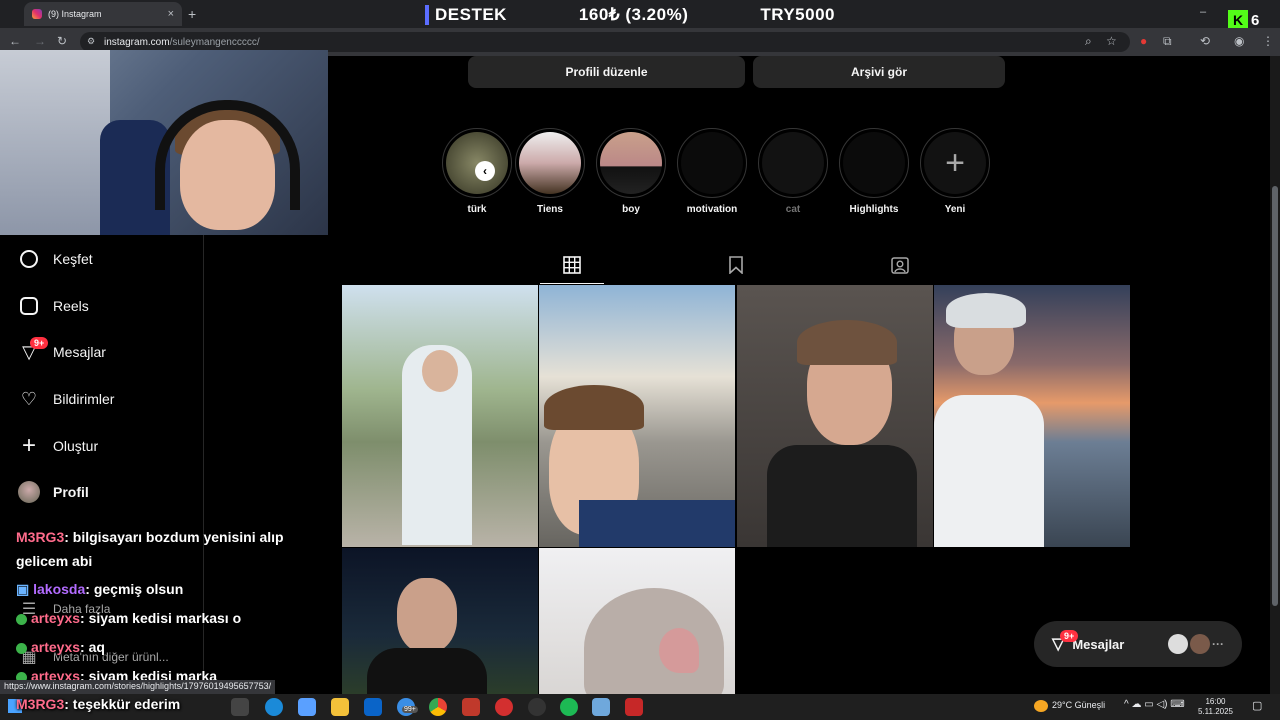  Describe the element at coordinates (1239, 41) in the screenshot. I see `profile-icon: ◉` at that location.